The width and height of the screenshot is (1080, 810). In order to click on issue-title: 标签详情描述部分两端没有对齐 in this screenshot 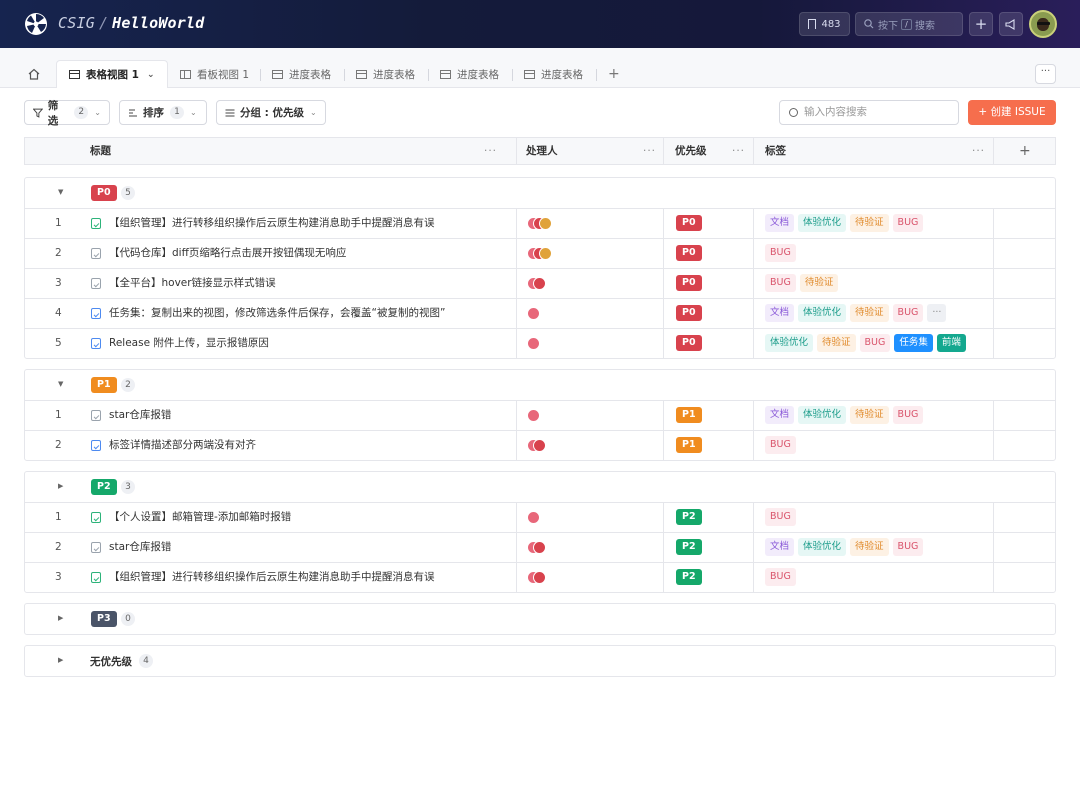, I will do `click(182, 445)`.